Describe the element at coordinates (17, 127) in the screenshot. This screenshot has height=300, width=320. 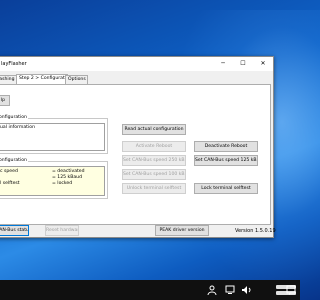
I see `info-text: ual information` at that location.